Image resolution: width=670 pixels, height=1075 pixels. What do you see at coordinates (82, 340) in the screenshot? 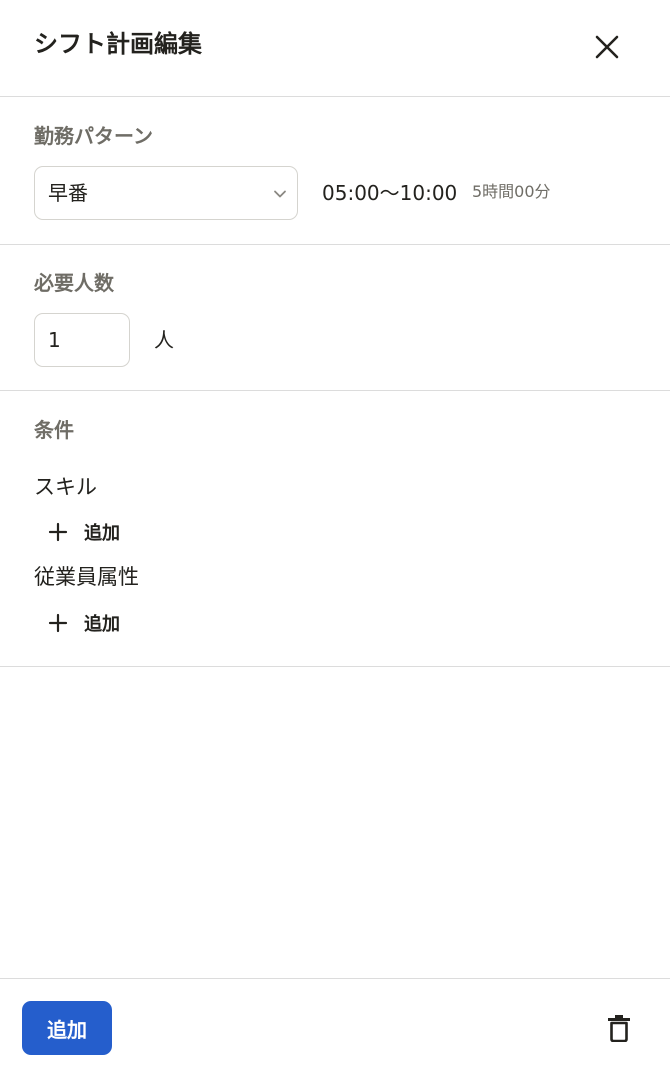
I see `required-people-input` at bounding box center [82, 340].